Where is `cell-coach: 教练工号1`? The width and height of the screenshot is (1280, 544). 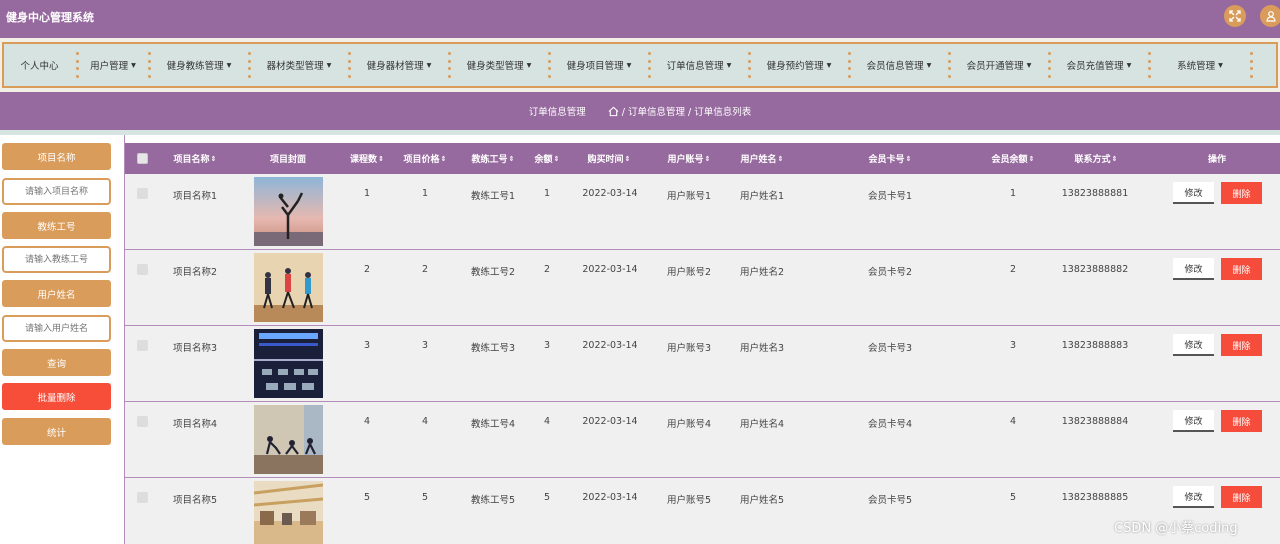 cell-coach: 教练工号1 is located at coordinates (493, 196).